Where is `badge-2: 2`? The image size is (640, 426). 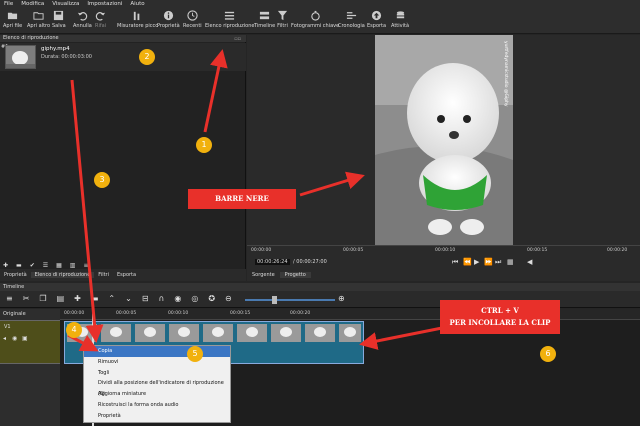 badge-2: 2 is located at coordinates (147, 57).